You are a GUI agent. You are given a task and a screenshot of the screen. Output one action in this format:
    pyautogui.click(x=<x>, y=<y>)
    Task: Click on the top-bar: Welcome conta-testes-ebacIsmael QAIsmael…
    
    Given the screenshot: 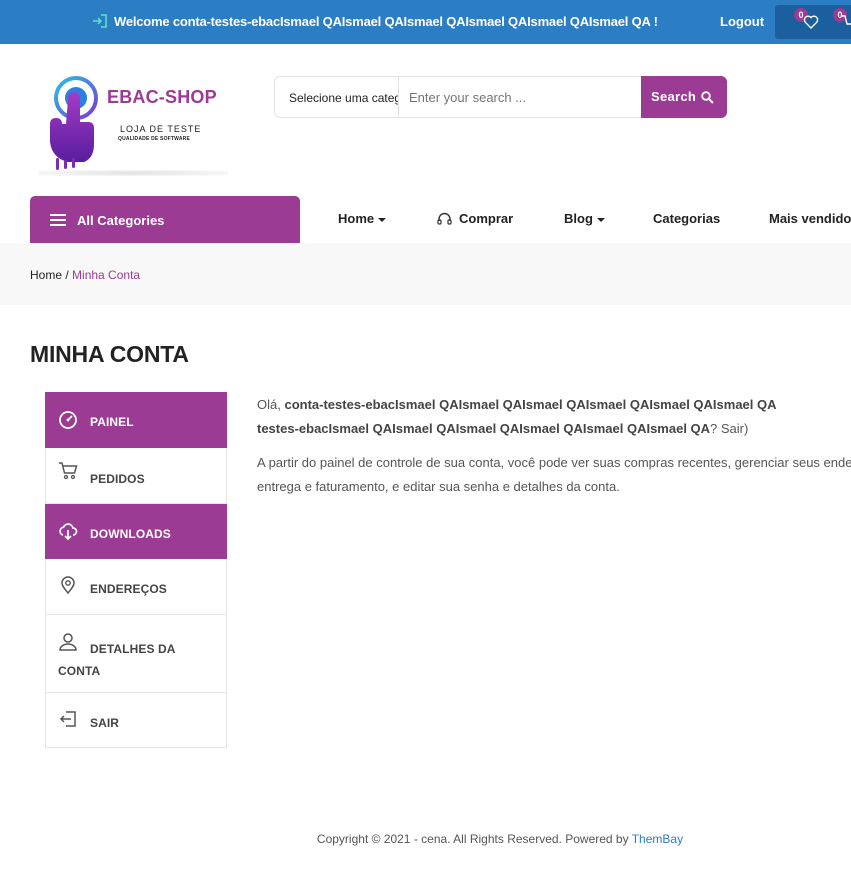 What is the action you would take?
    pyautogui.click(x=425, y=22)
    